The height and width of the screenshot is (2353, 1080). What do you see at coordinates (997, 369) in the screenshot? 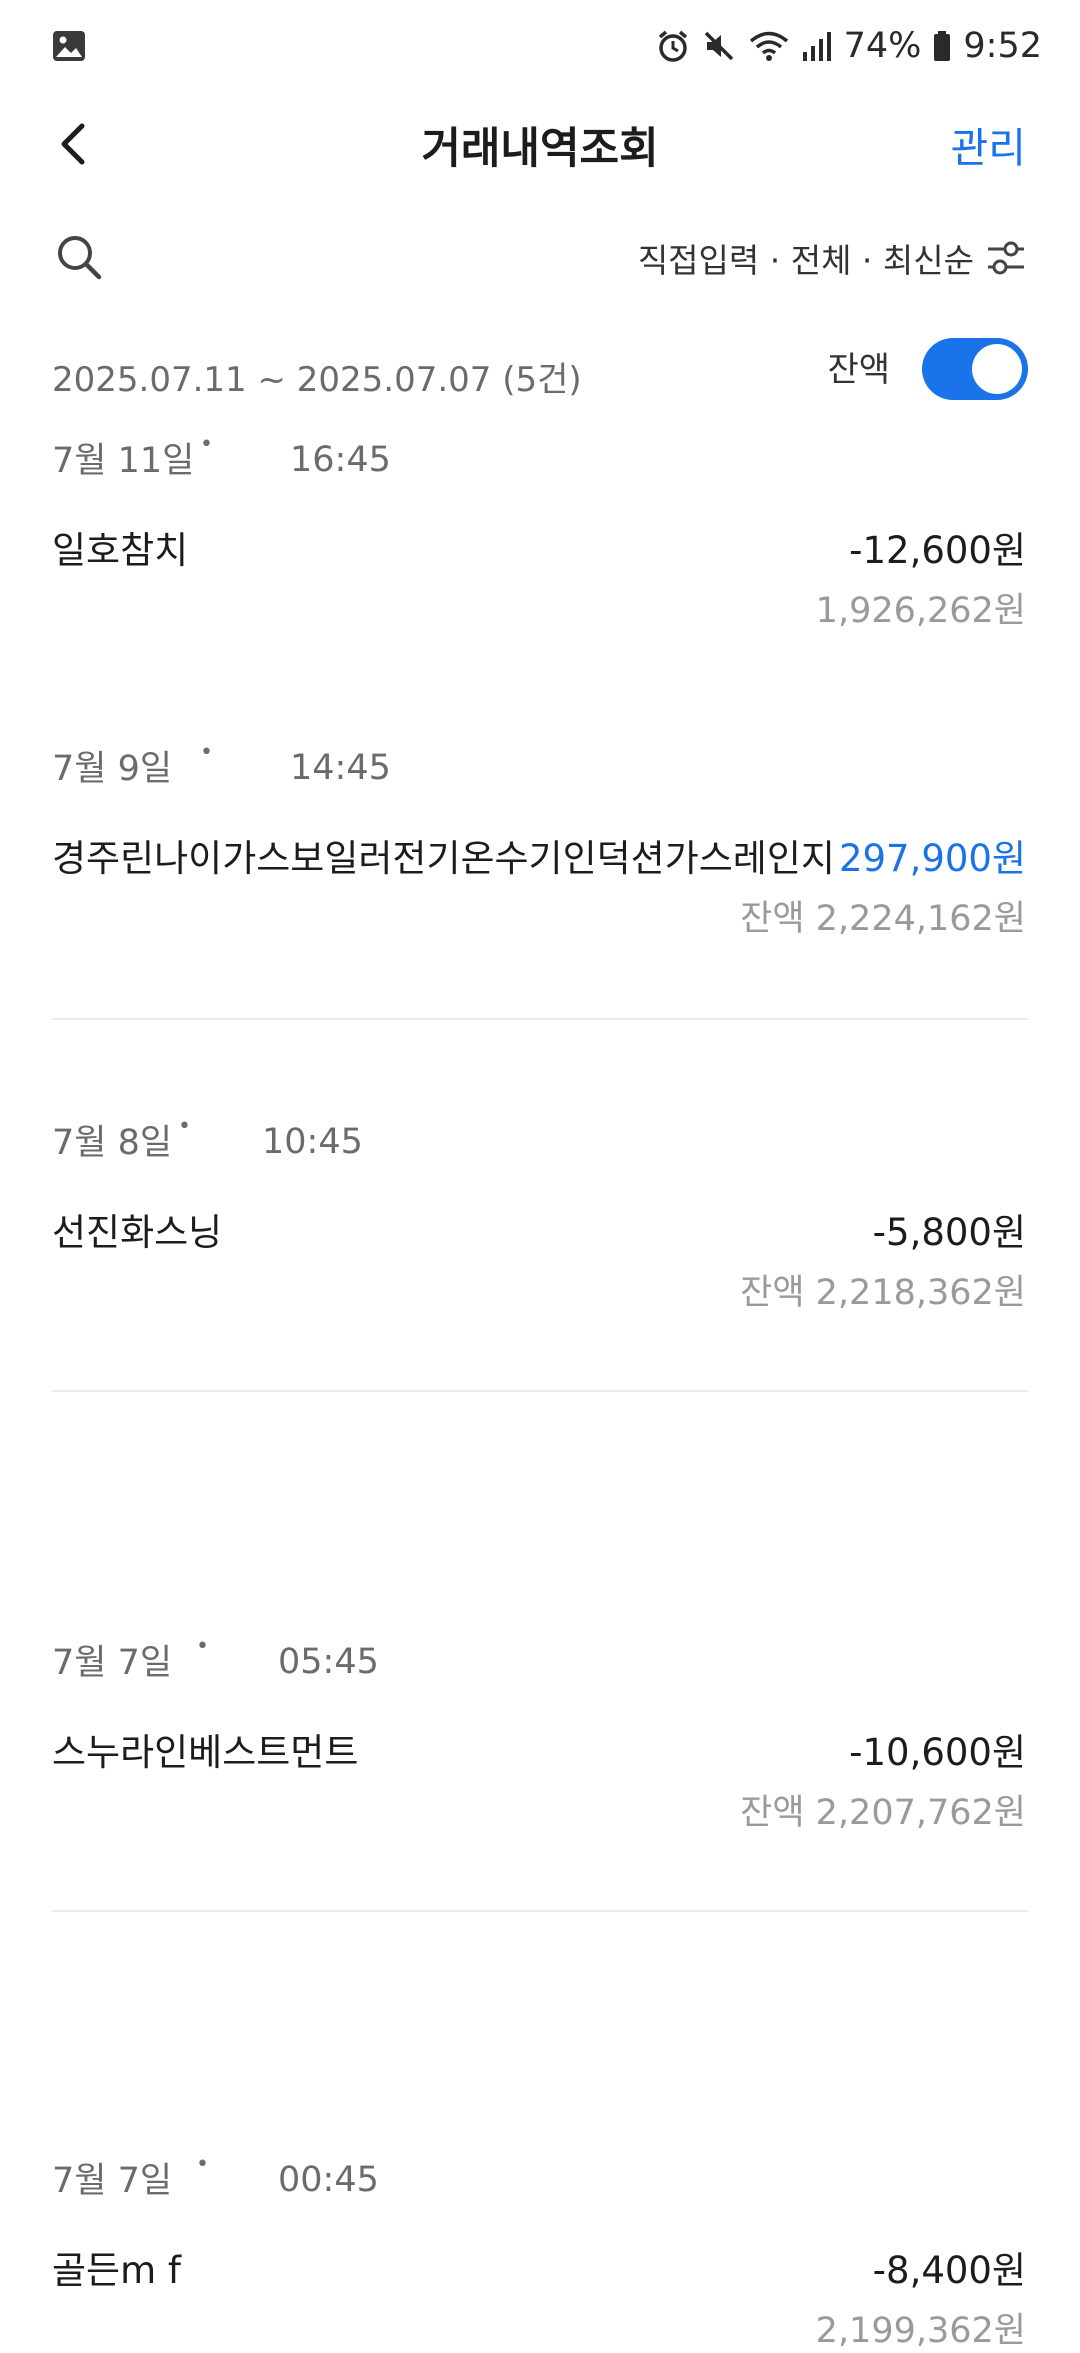
I see `toggle-knob` at bounding box center [997, 369].